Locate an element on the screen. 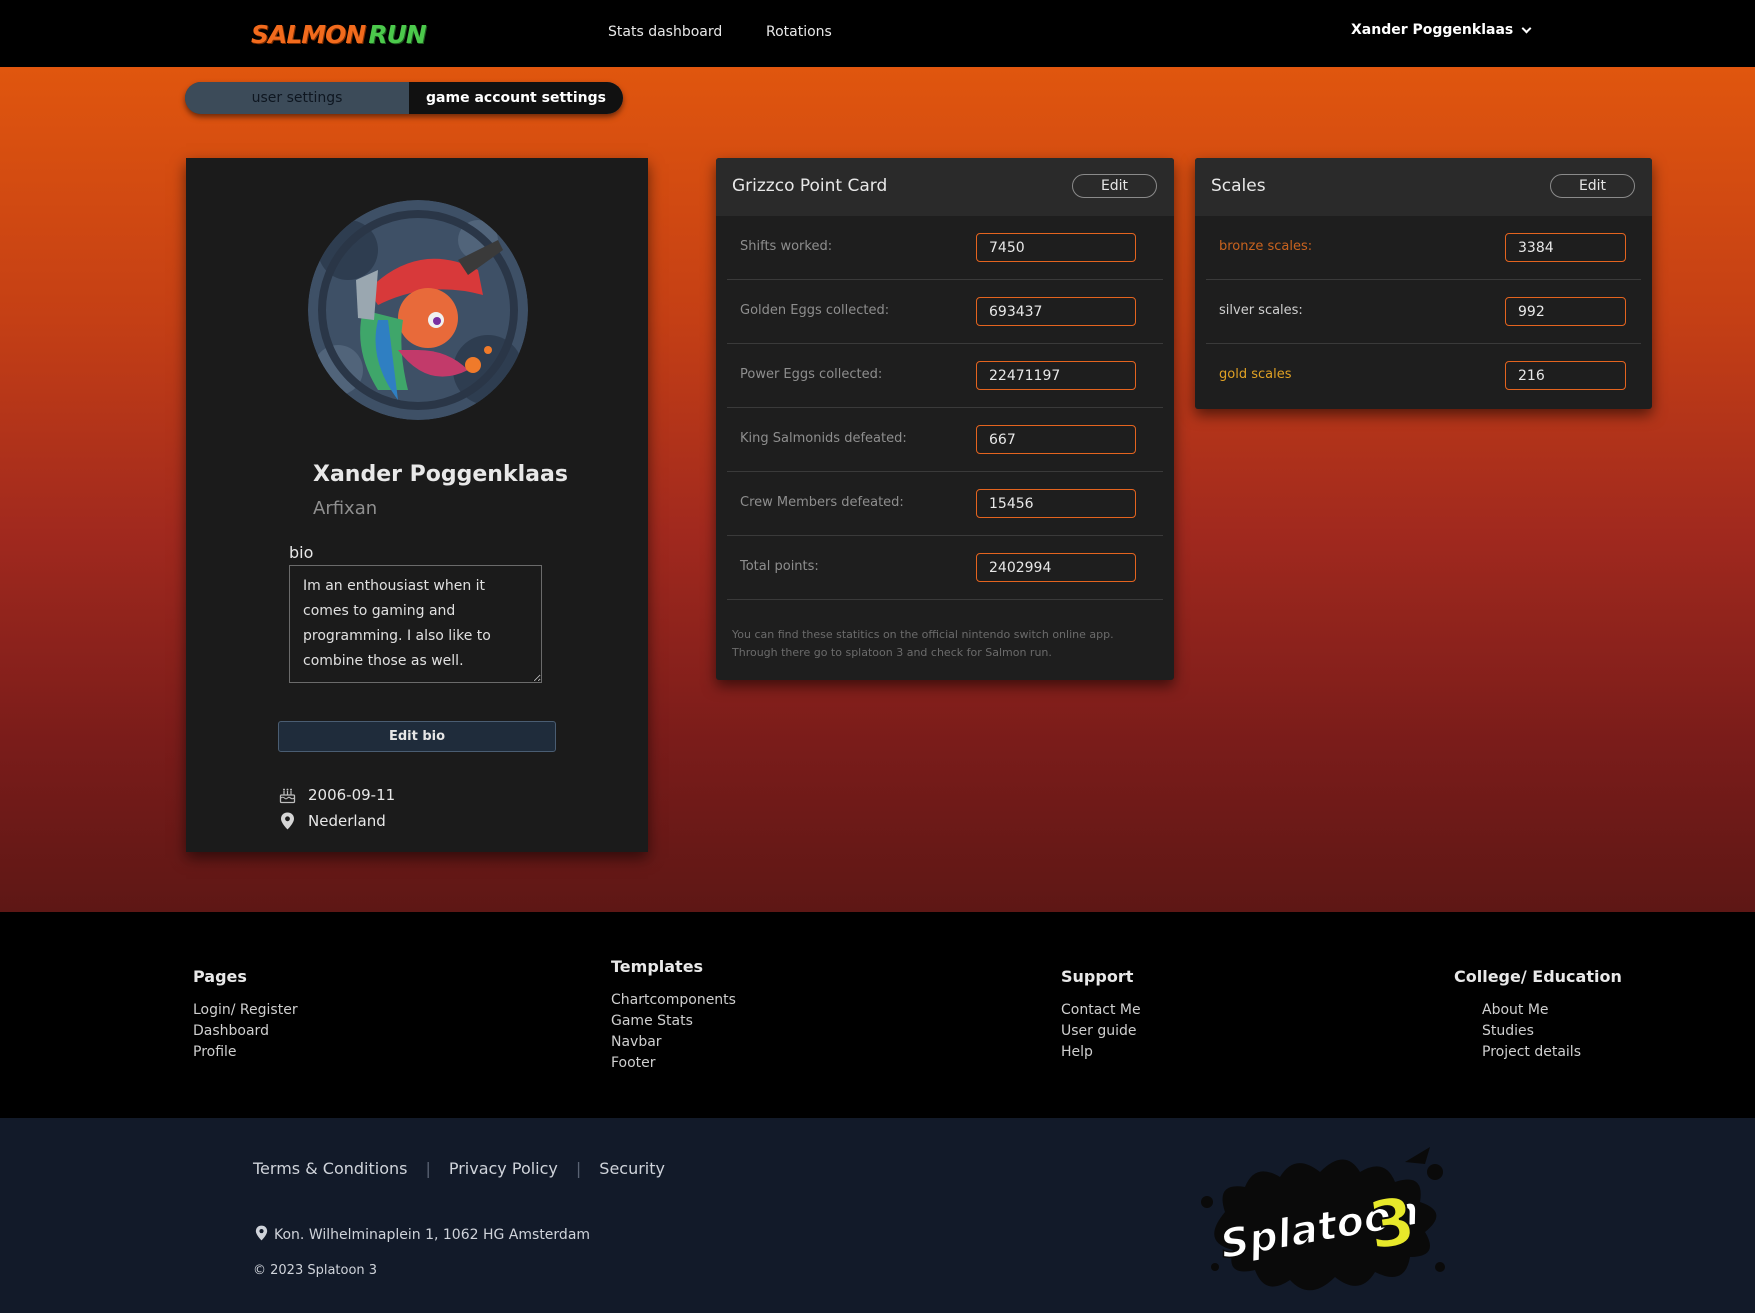 Image resolution: width=1755 pixels, height=1313 pixels. total-points-input is located at coordinates (1056, 567).